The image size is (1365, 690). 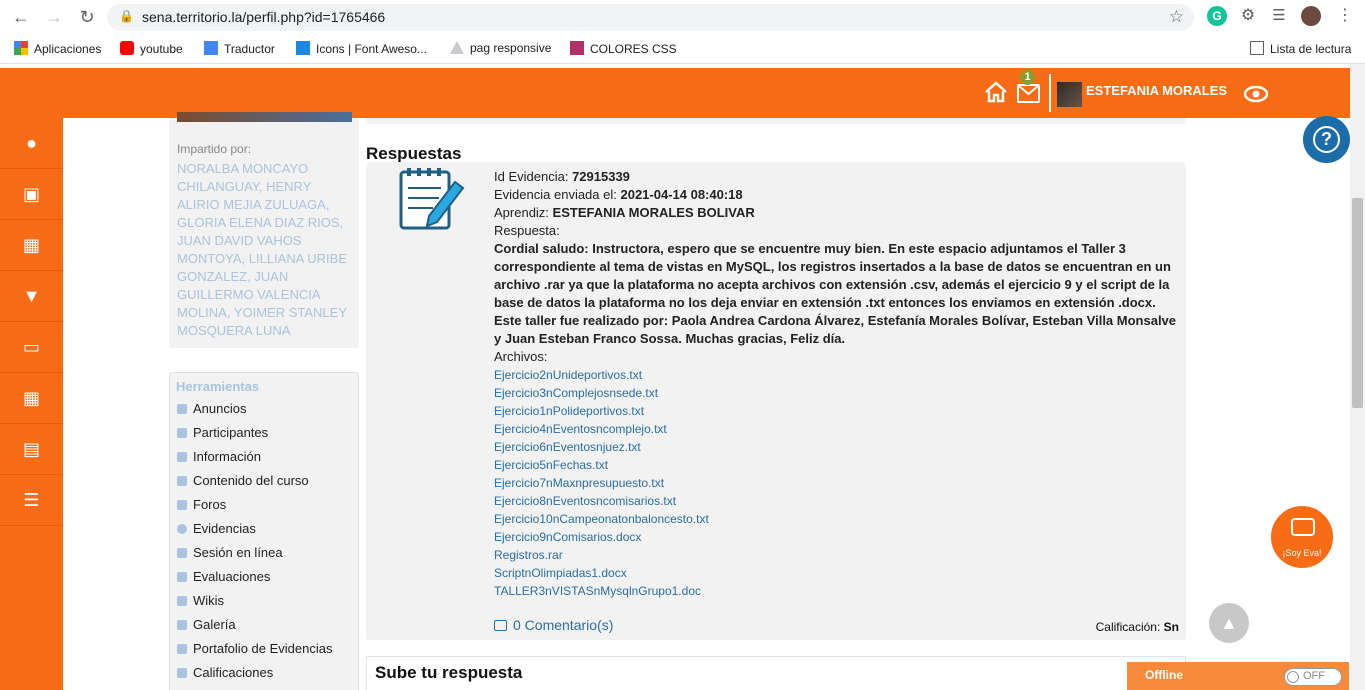 I want to click on file-link: Ejercicio4nEventosncomplejo.txt, so click(x=837, y=429).